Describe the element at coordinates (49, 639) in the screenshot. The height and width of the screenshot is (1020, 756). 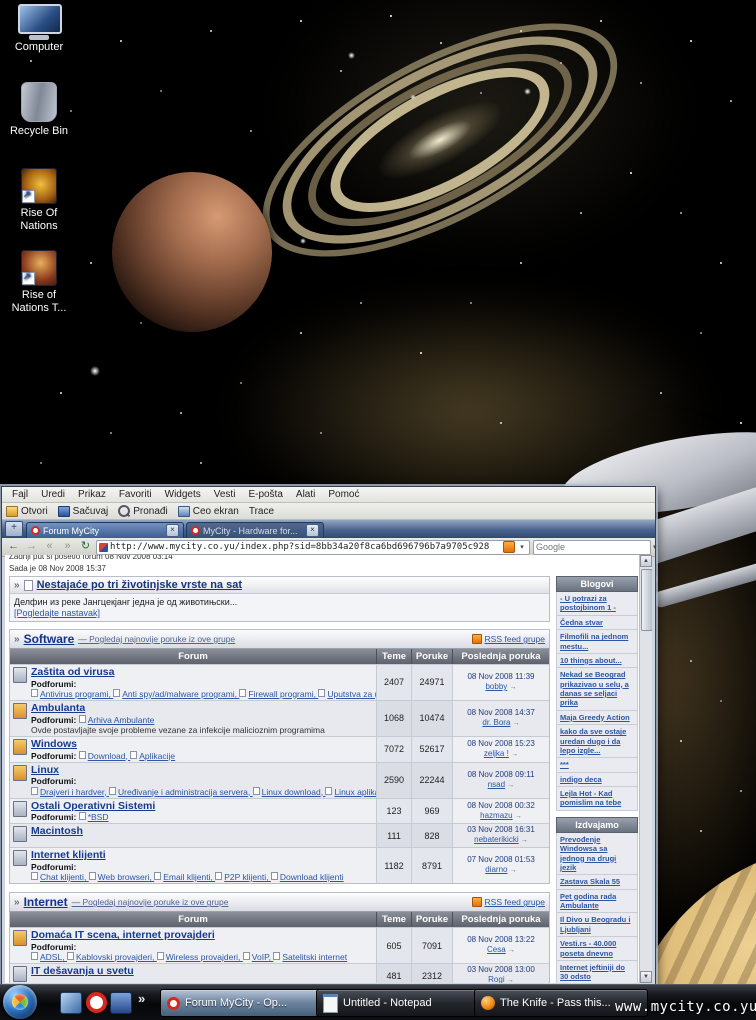
I see `section-title-link: Software` at that location.